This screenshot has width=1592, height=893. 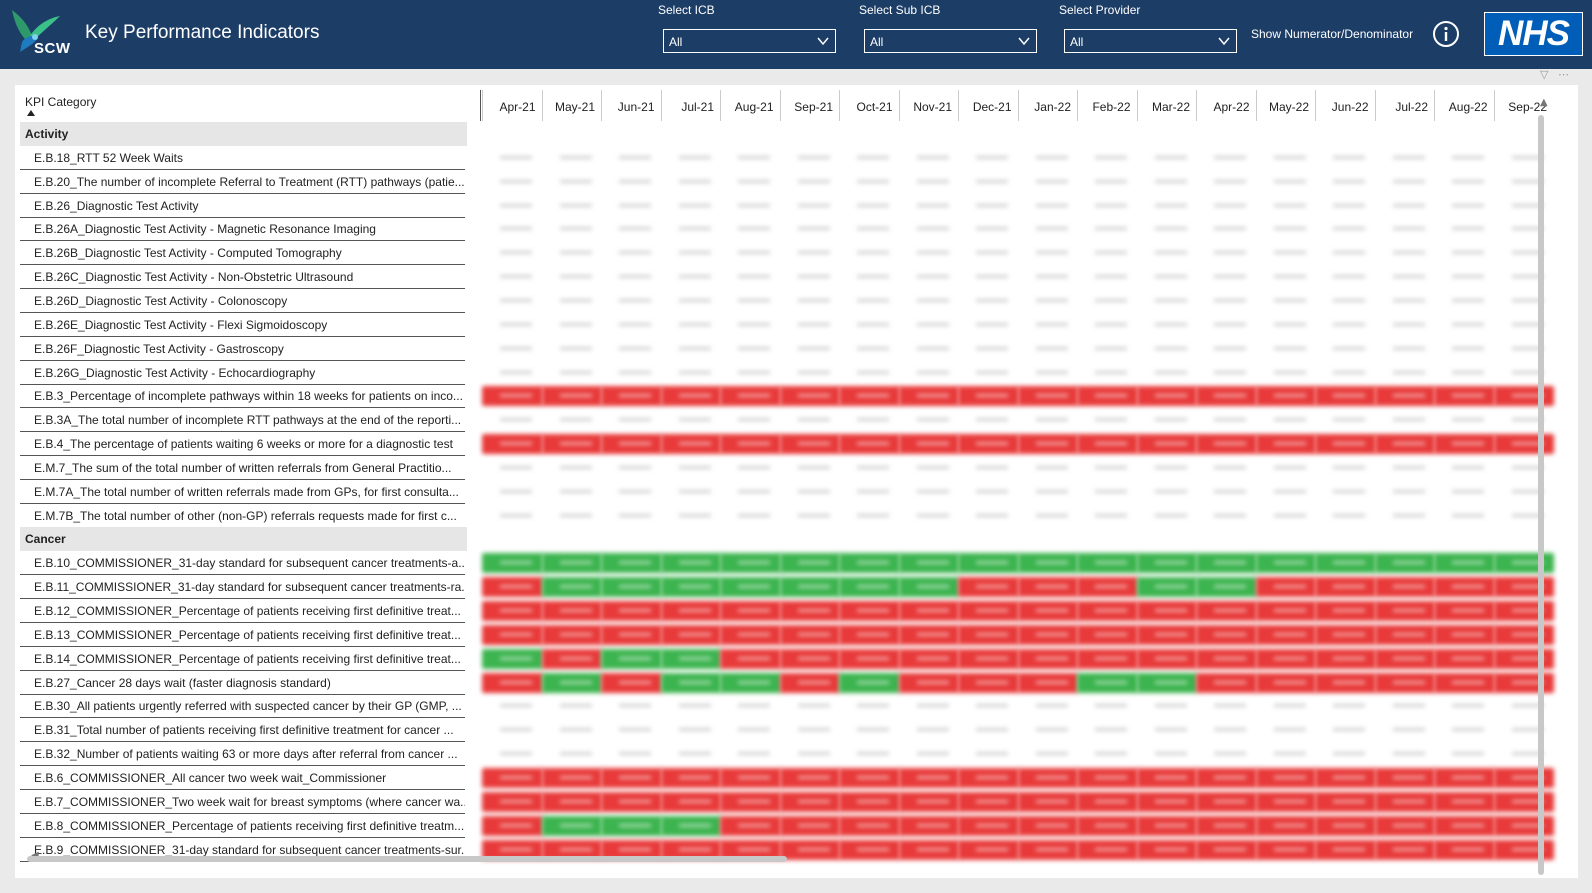 I want to click on category-group-row: Activity, so click(x=243, y=134).